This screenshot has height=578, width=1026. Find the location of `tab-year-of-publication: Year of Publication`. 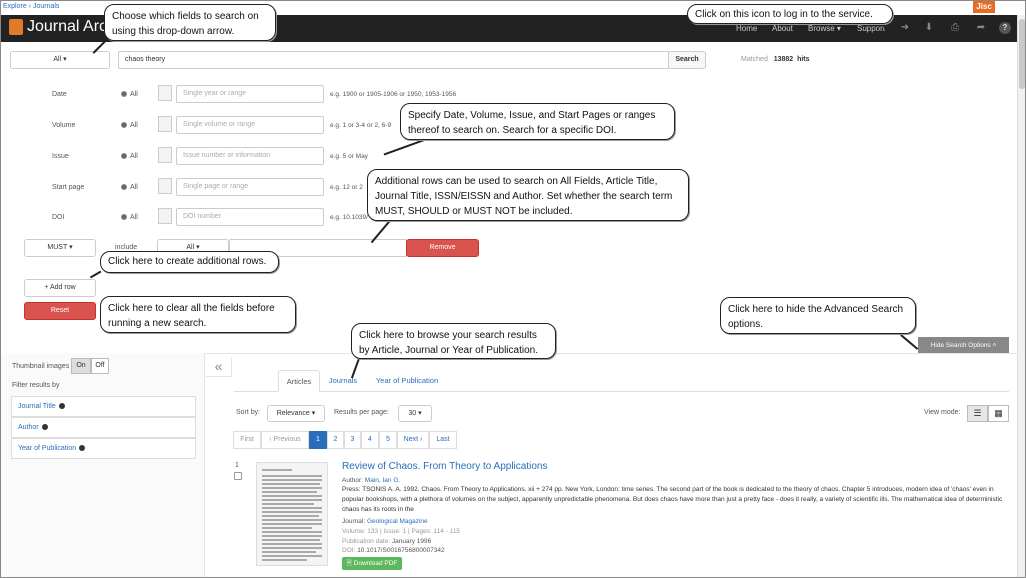

tab-year-of-publication: Year of Publication is located at coordinates (407, 381).